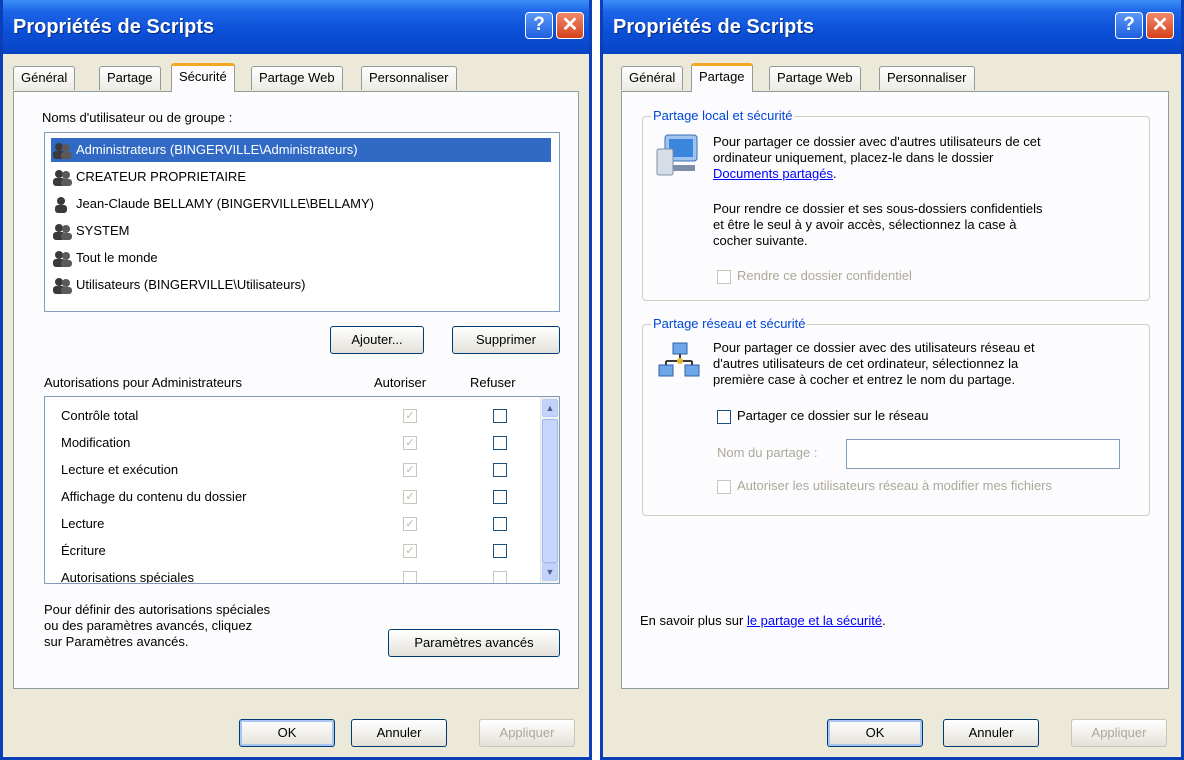  I want to click on permission-name: Affichage du contenu du dossier, so click(154, 496).